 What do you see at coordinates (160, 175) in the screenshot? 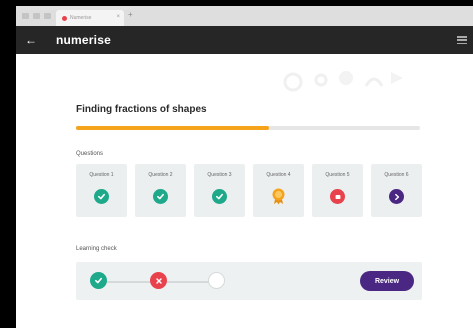
I see `question-label: Question 2` at bounding box center [160, 175].